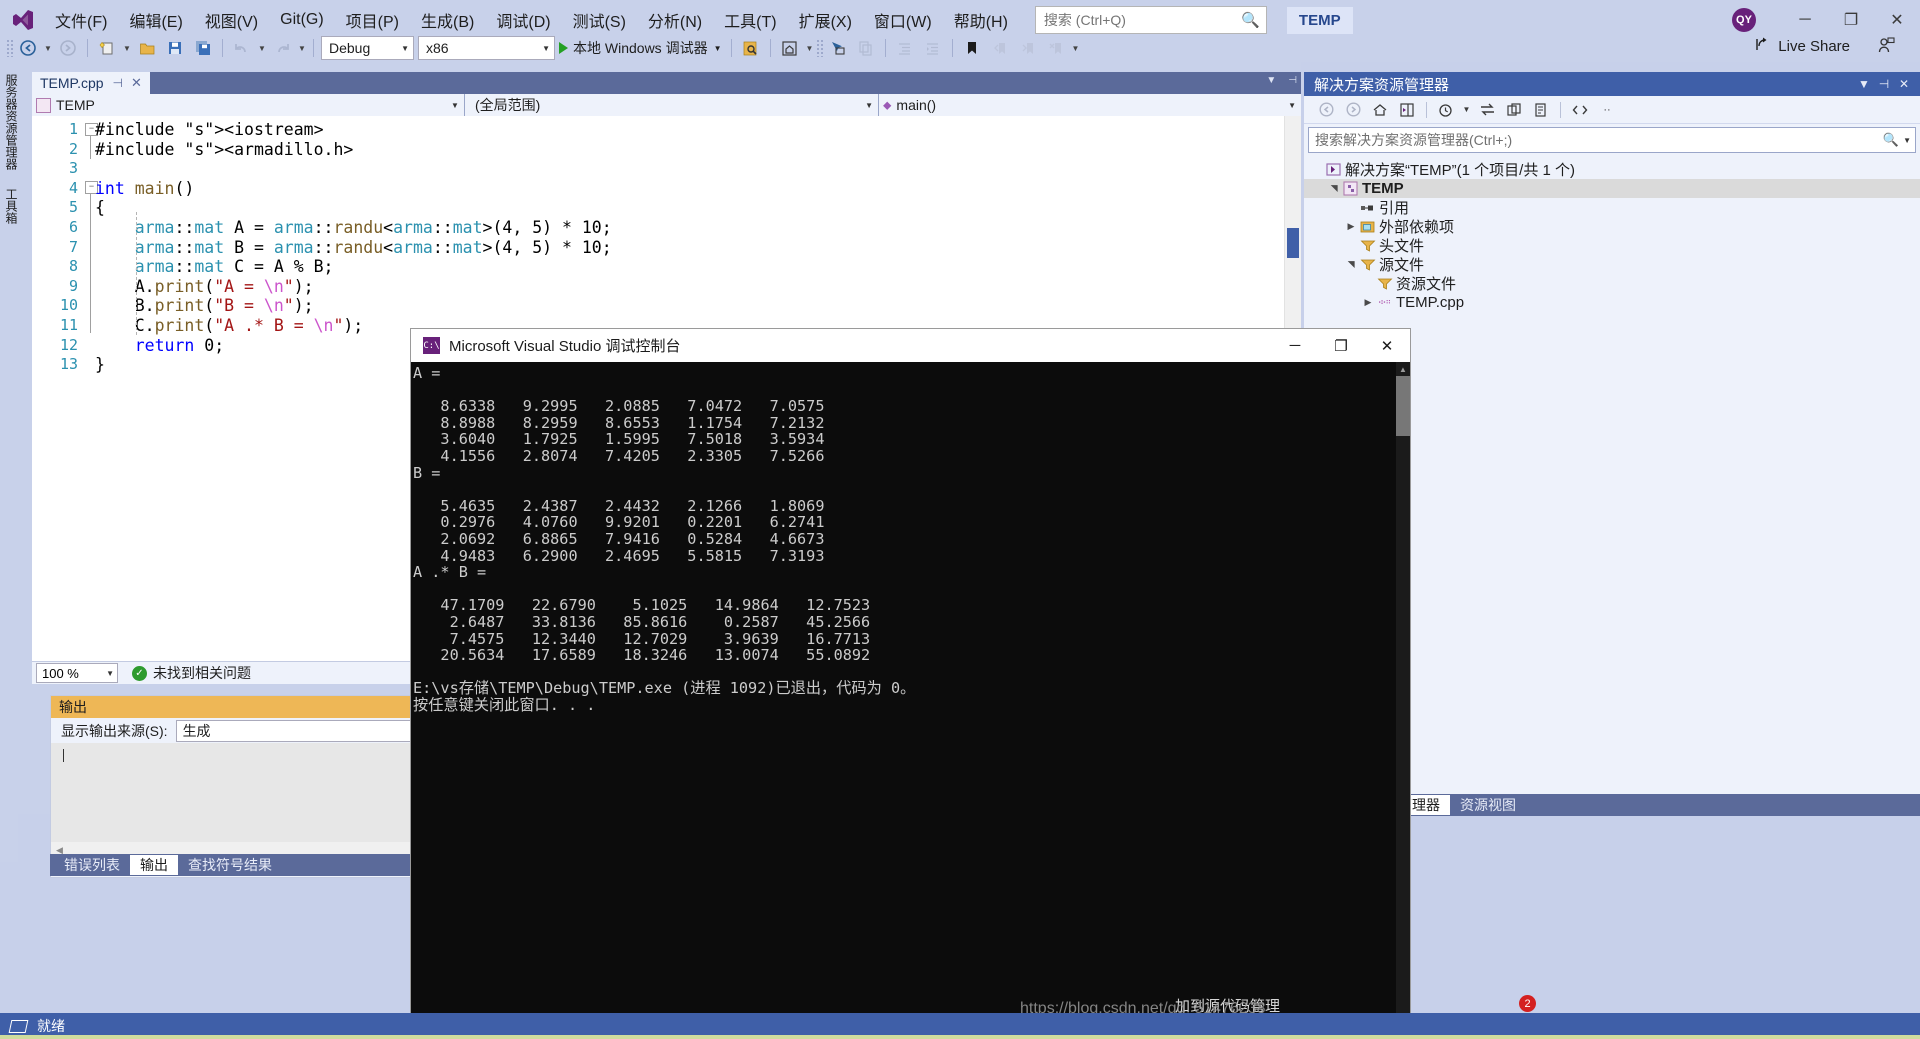 This screenshot has height=1039, width=1920. What do you see at coordinates (48, 48) in the screenshot?
I see `navigate-back-dropdown: ▼` at bounding box center [48, 48].